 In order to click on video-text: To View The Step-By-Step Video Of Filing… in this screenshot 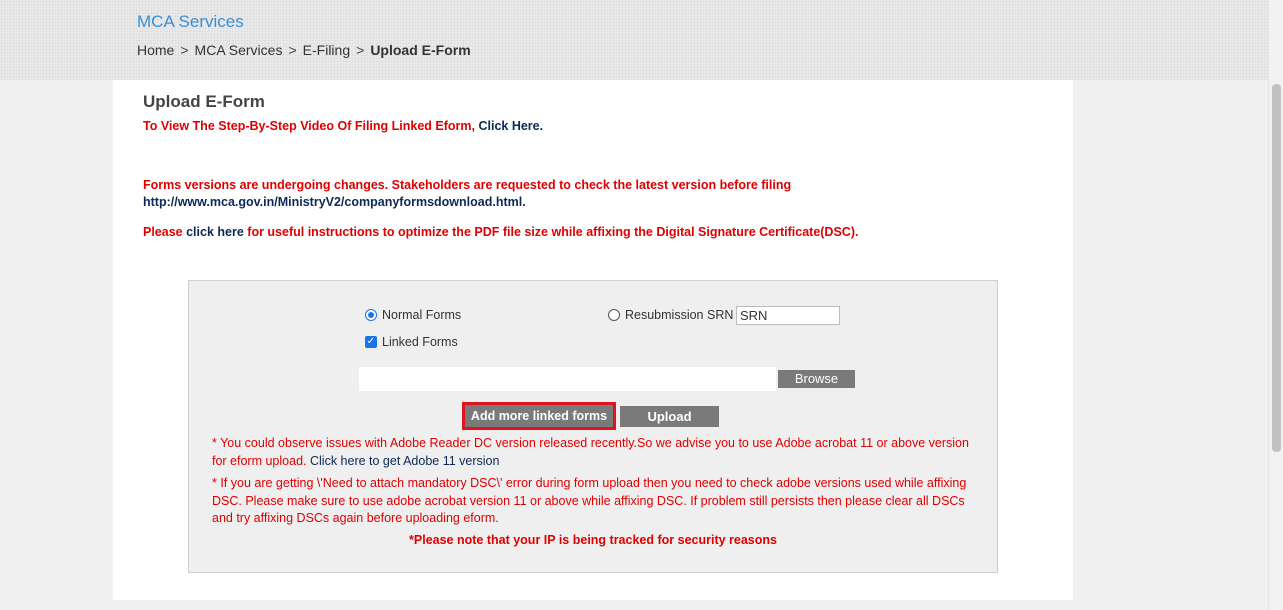, I will do `click(309, 126)`.